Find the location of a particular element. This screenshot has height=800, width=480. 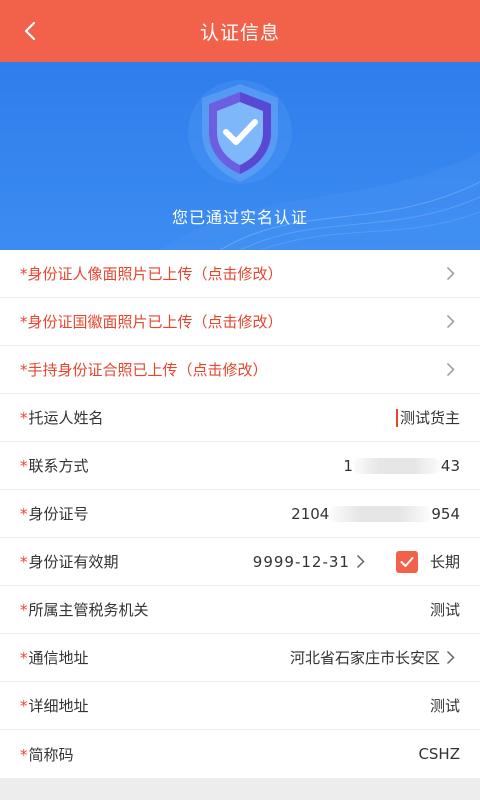

upload-handheld-row: *手持身份证合照已上传（点击修改） is located at coordinates (240, 370).